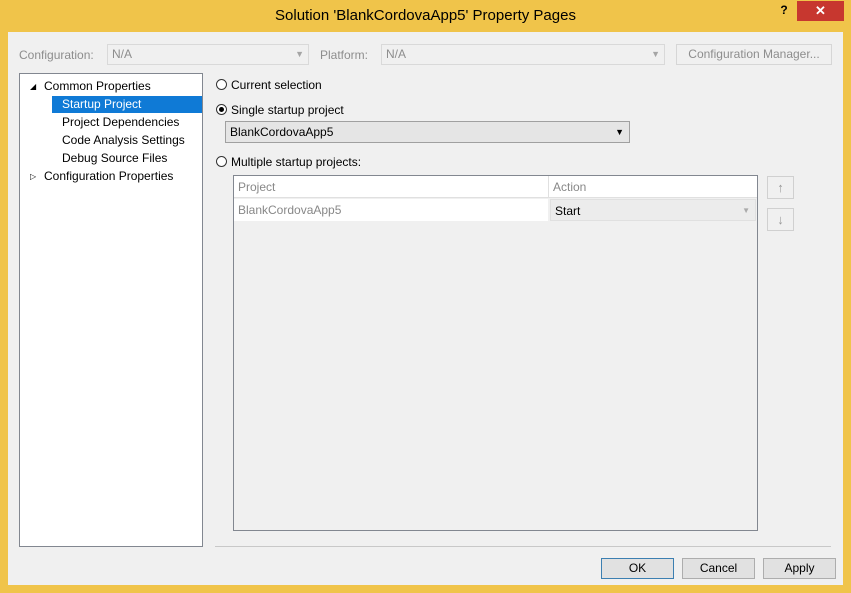 The image size is (851, 593). I want to click on configuration-dropdown: N/A ▼, so click(208, 54).